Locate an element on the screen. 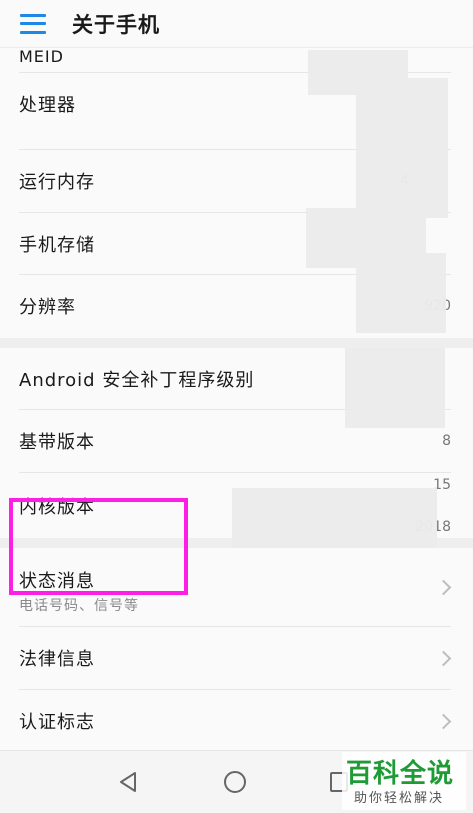  section-gap is located at coordinates (236, 343).